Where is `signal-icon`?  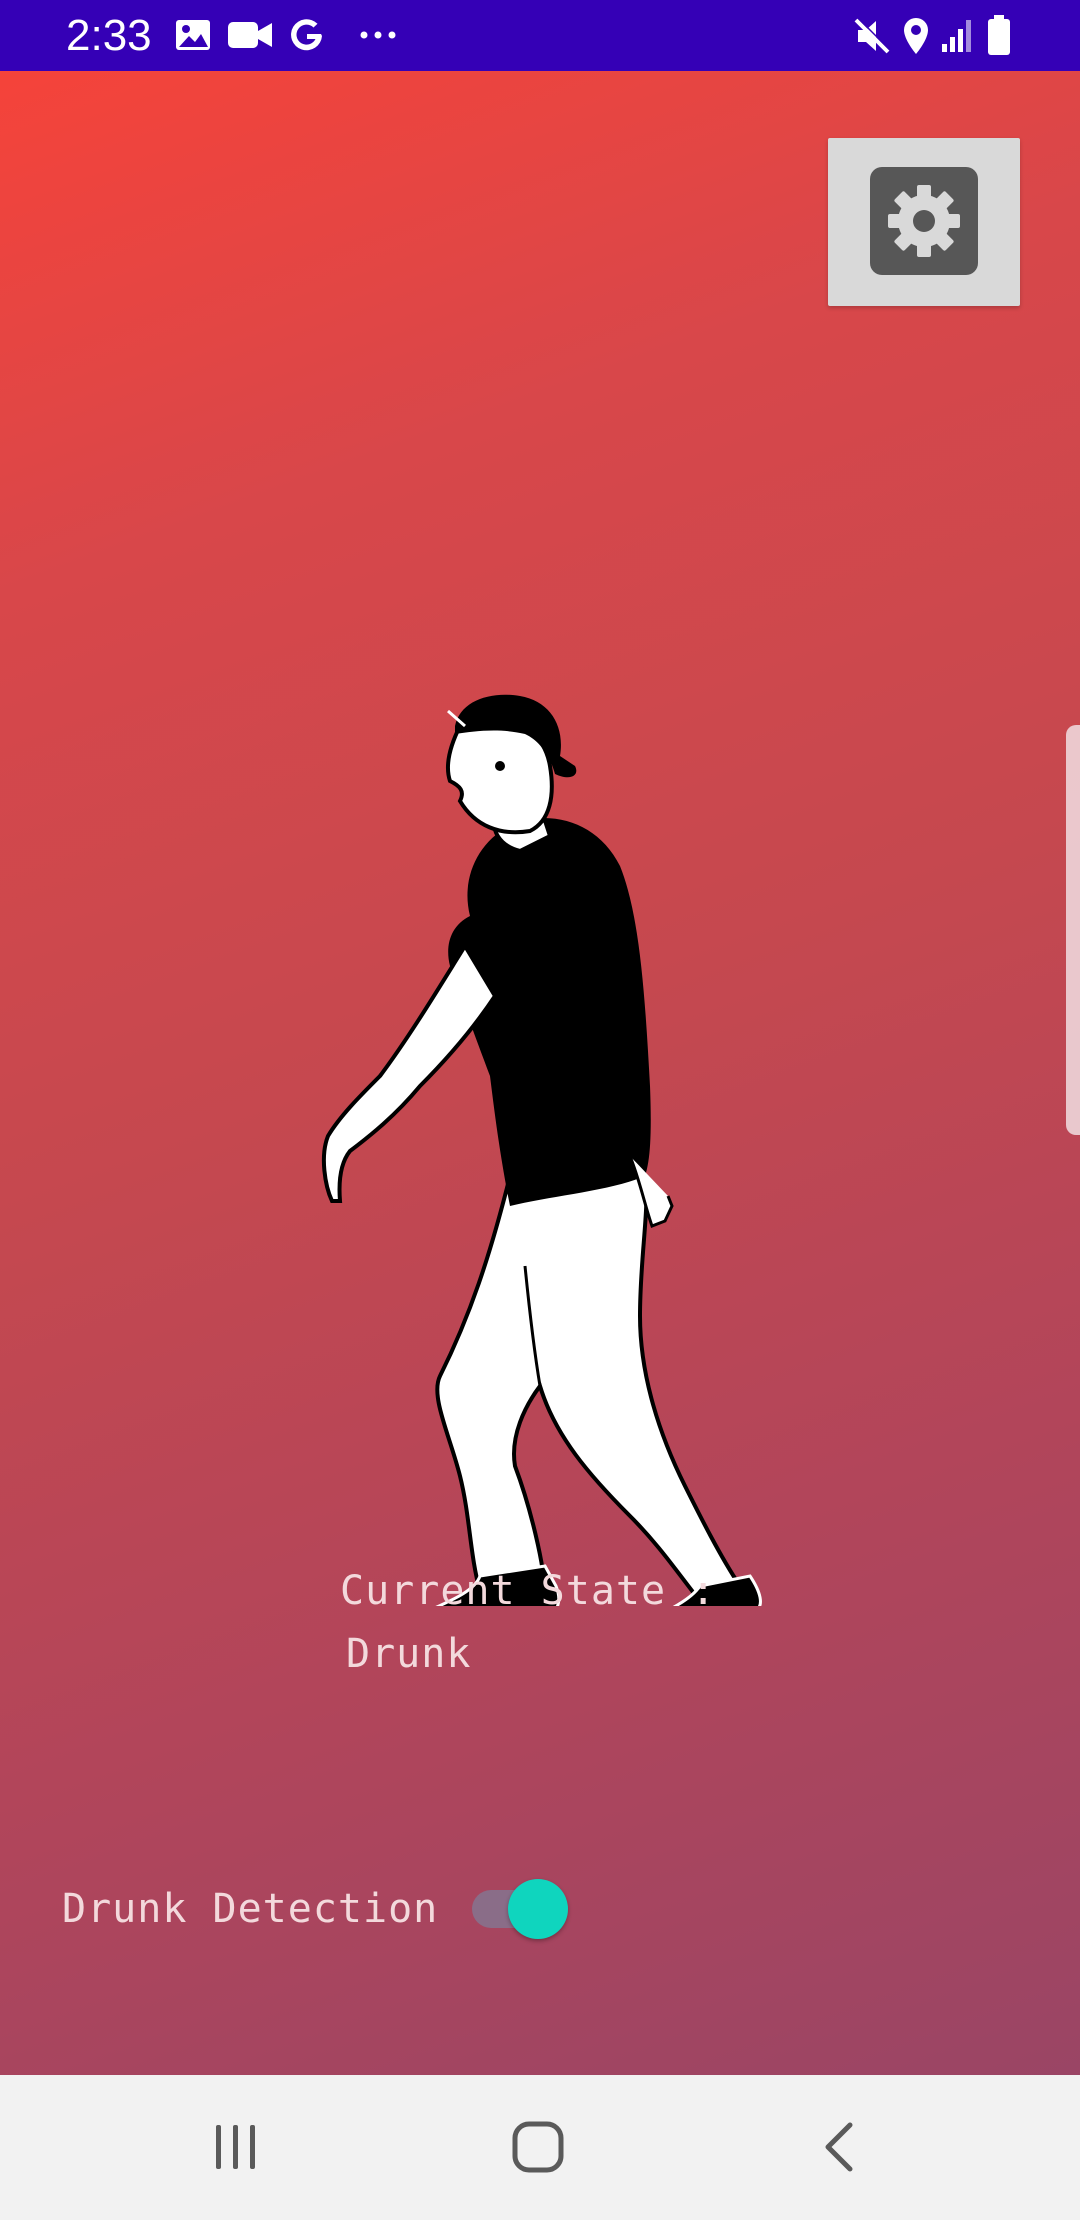
signal-icon is located at coordinates (956, 36).